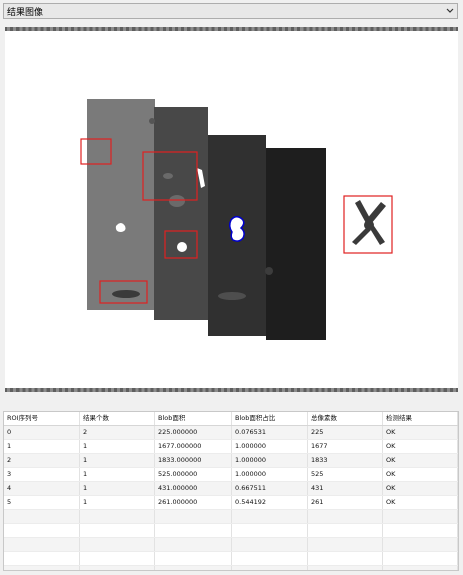  I want to click on table-row: 0 2 225.000000 0.076531 225 OK, so click(231, 433).